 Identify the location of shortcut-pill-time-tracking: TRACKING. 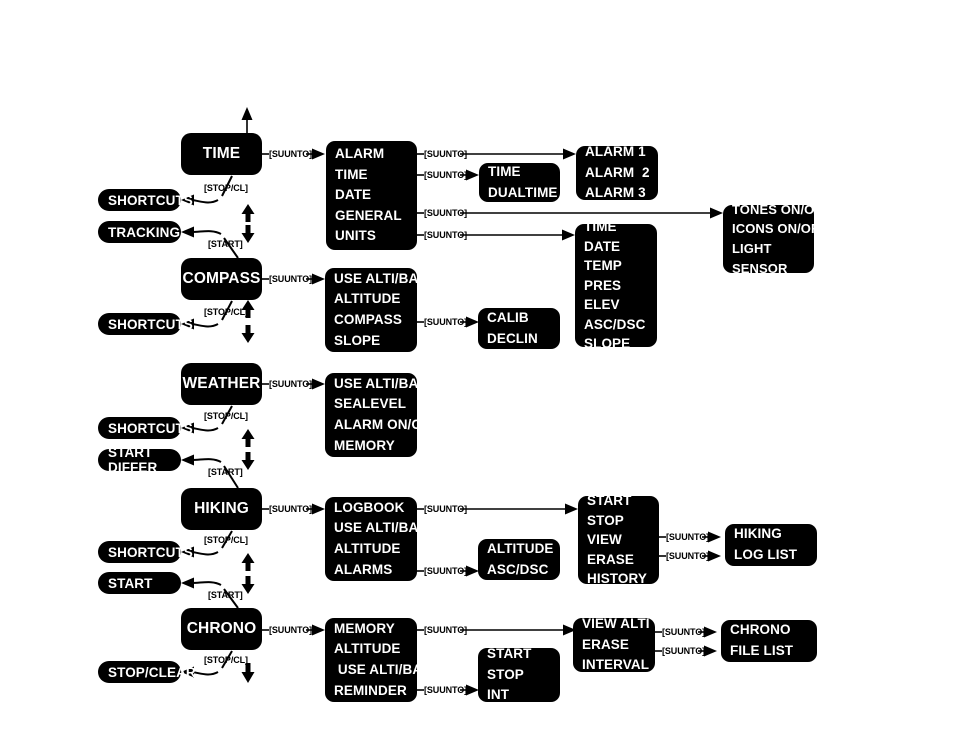
(139, 232).